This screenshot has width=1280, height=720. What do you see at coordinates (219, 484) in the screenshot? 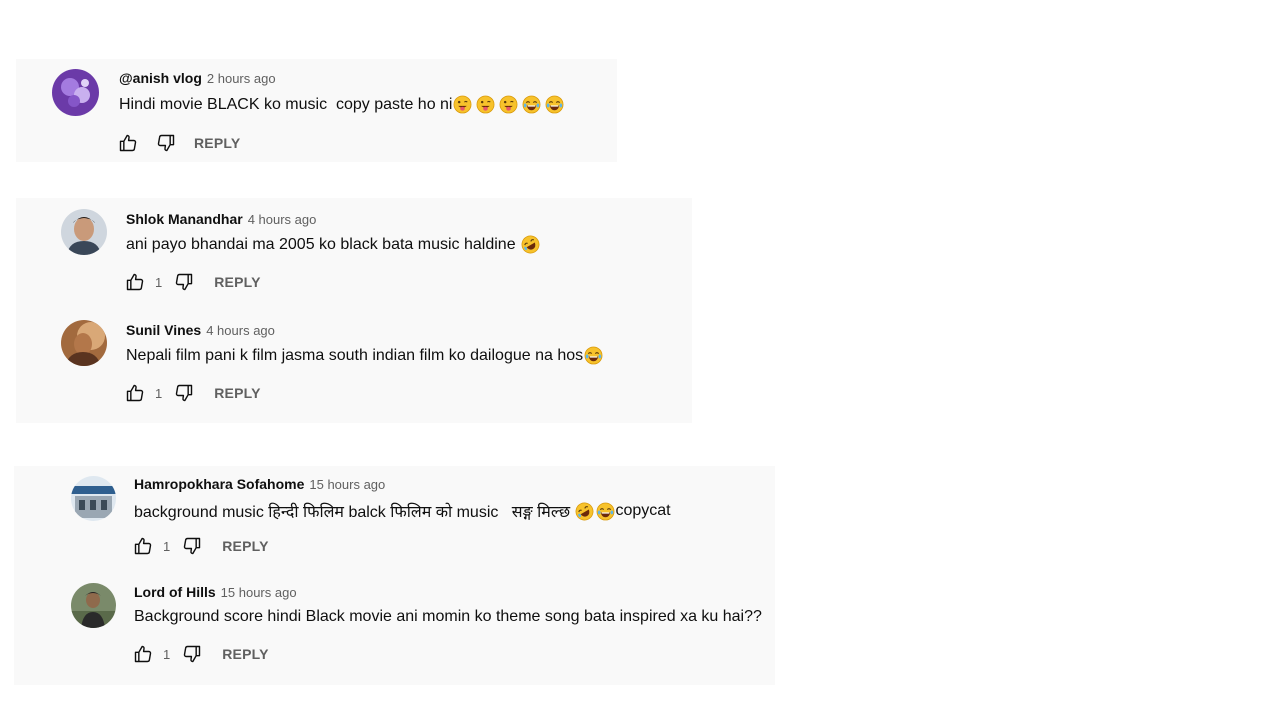
I see `comment-author: Hamropokhara Sofahome` at bounding box center [219, 484].